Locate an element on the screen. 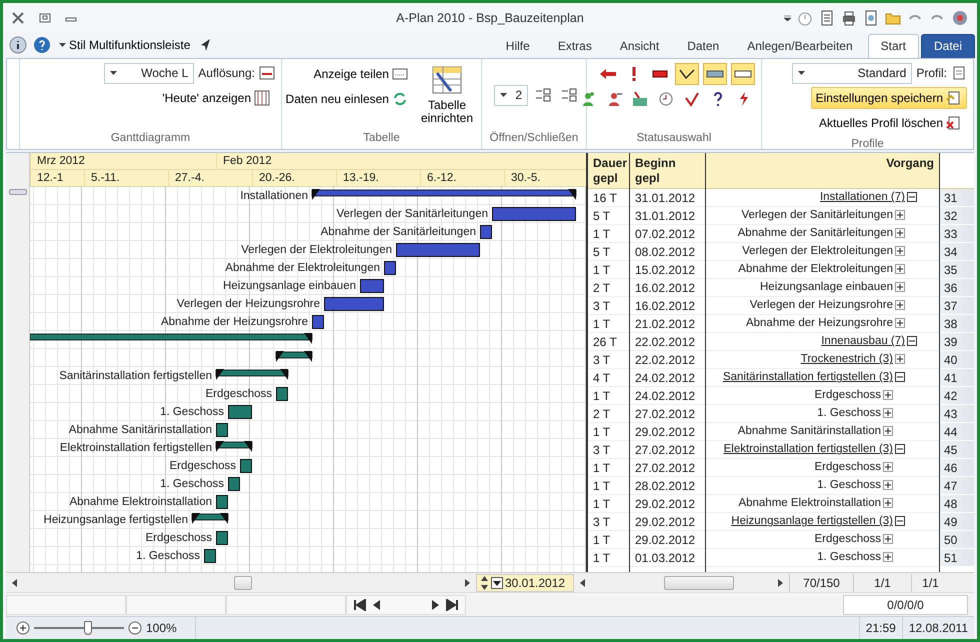 This screenshot has width=980, height=642. table-cell: 22.02.2012 is located at coordinates (667, 341).